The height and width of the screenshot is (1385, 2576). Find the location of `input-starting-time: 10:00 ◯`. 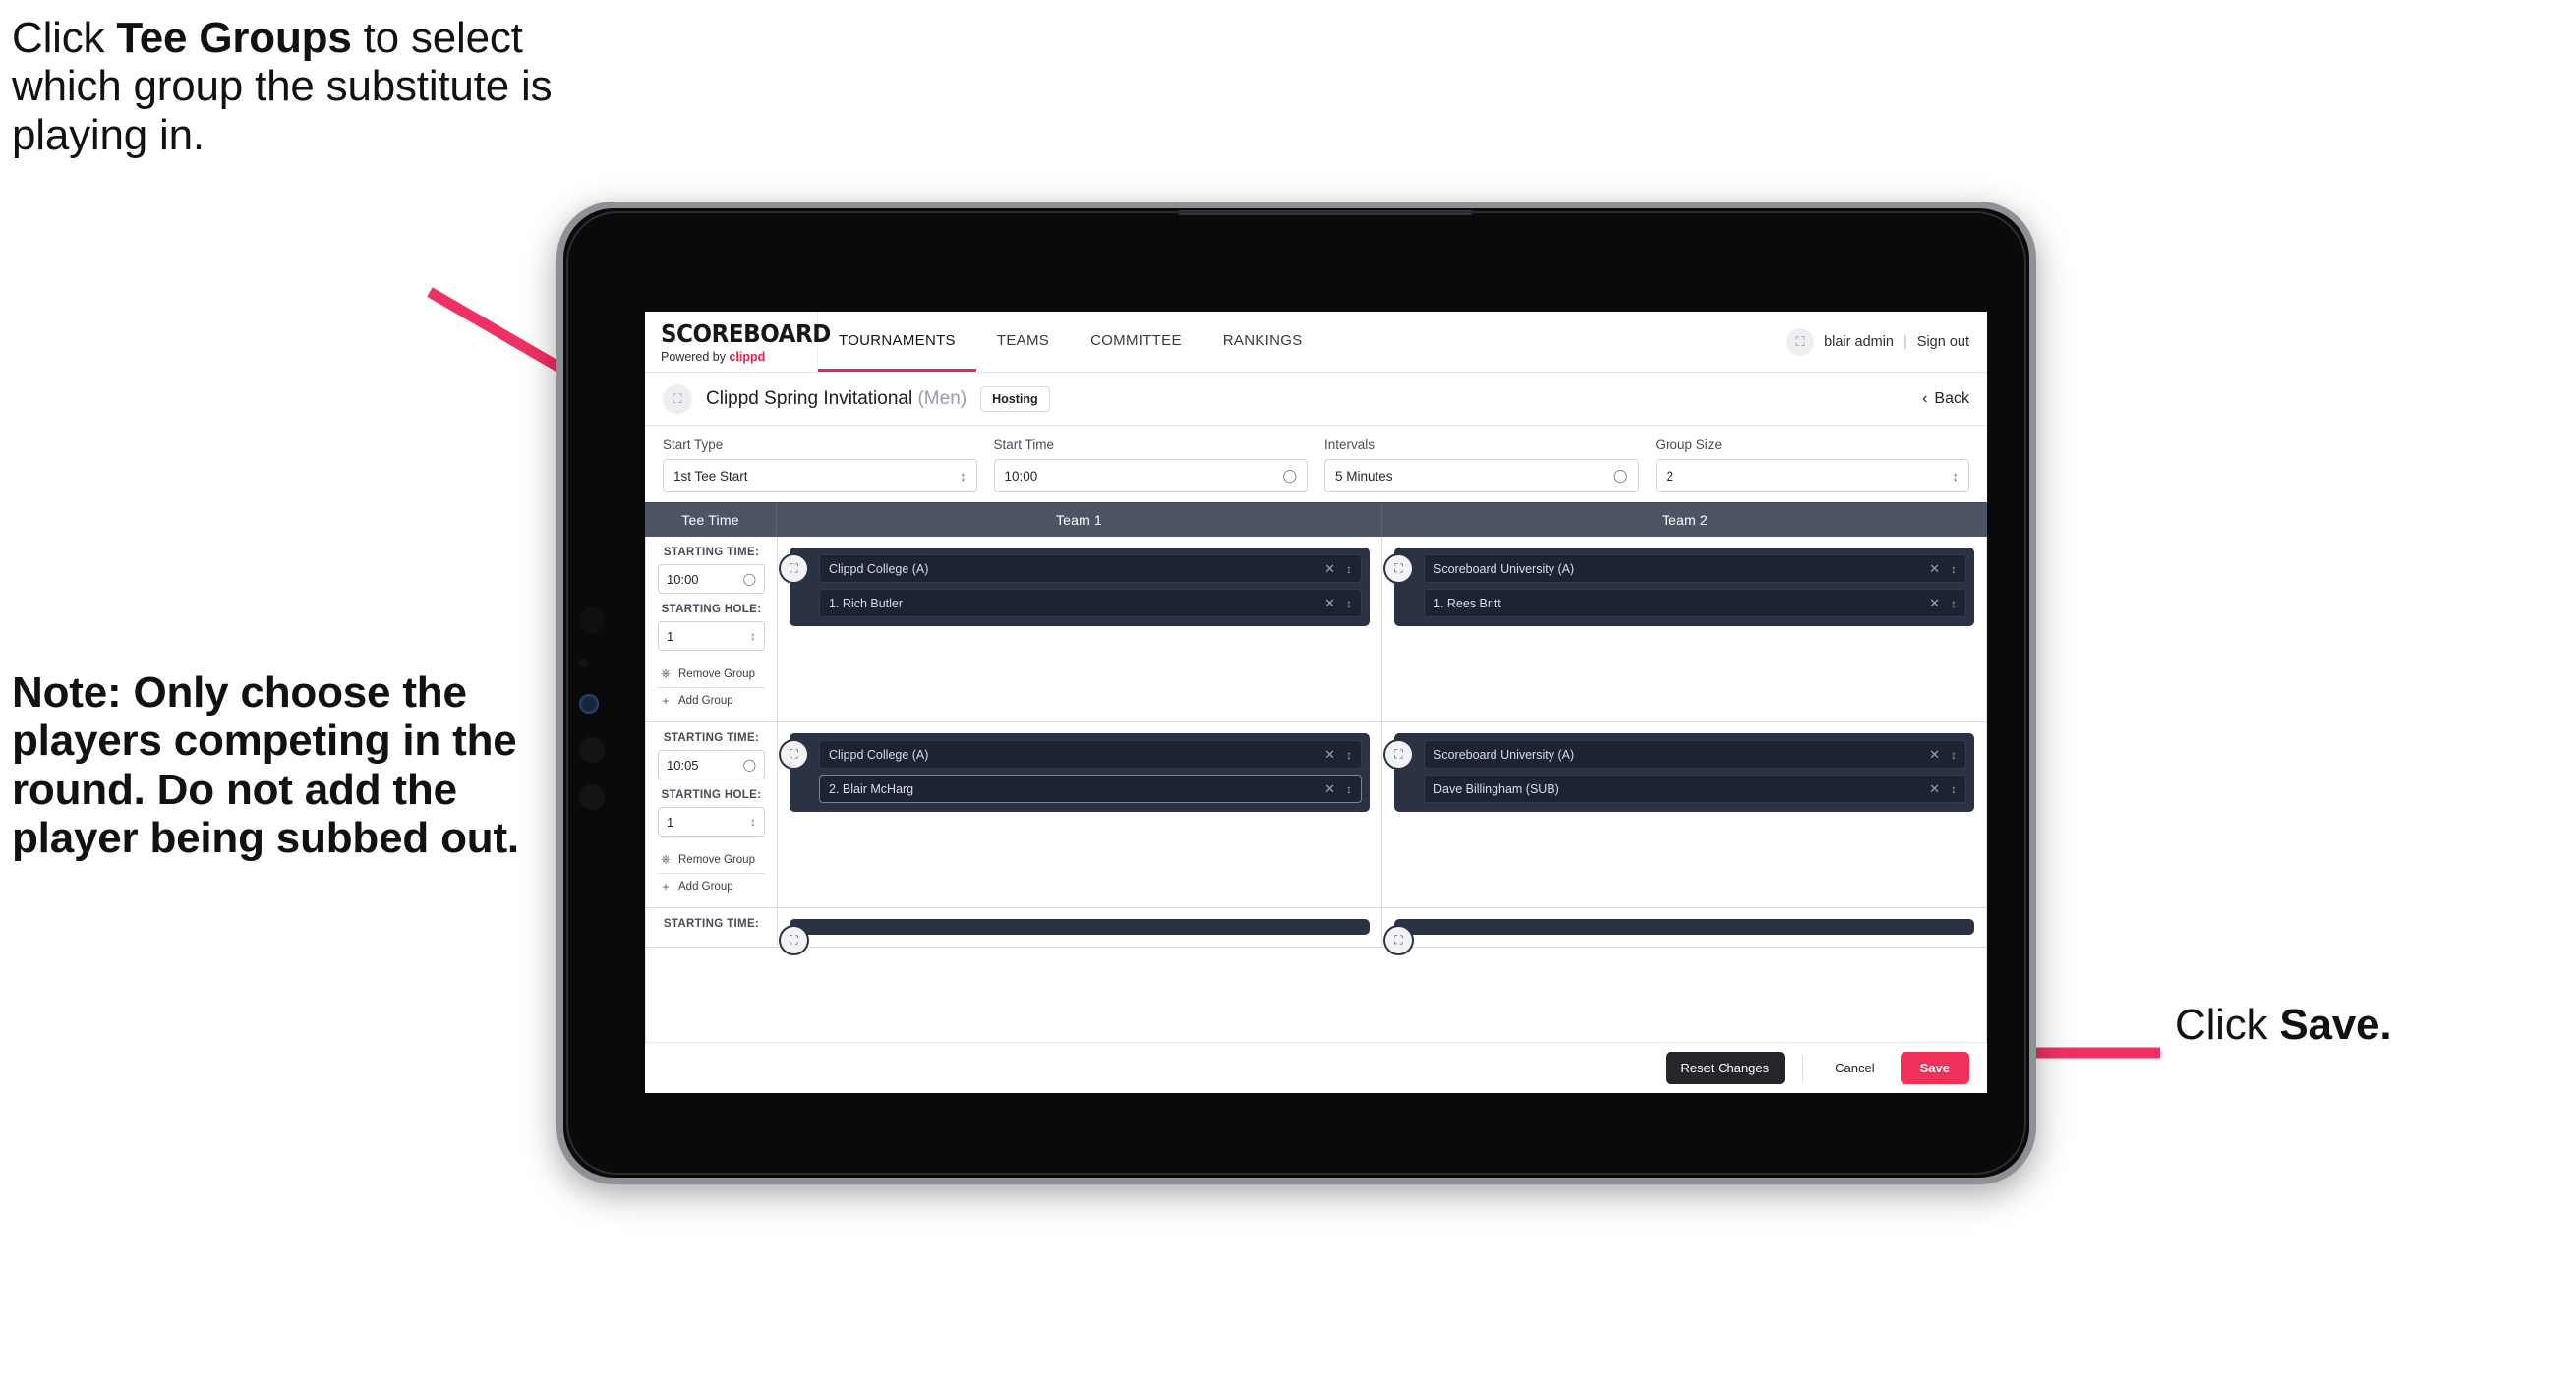

input-starting-time: 10:00 ◯ is located at coordinates (711, 579).